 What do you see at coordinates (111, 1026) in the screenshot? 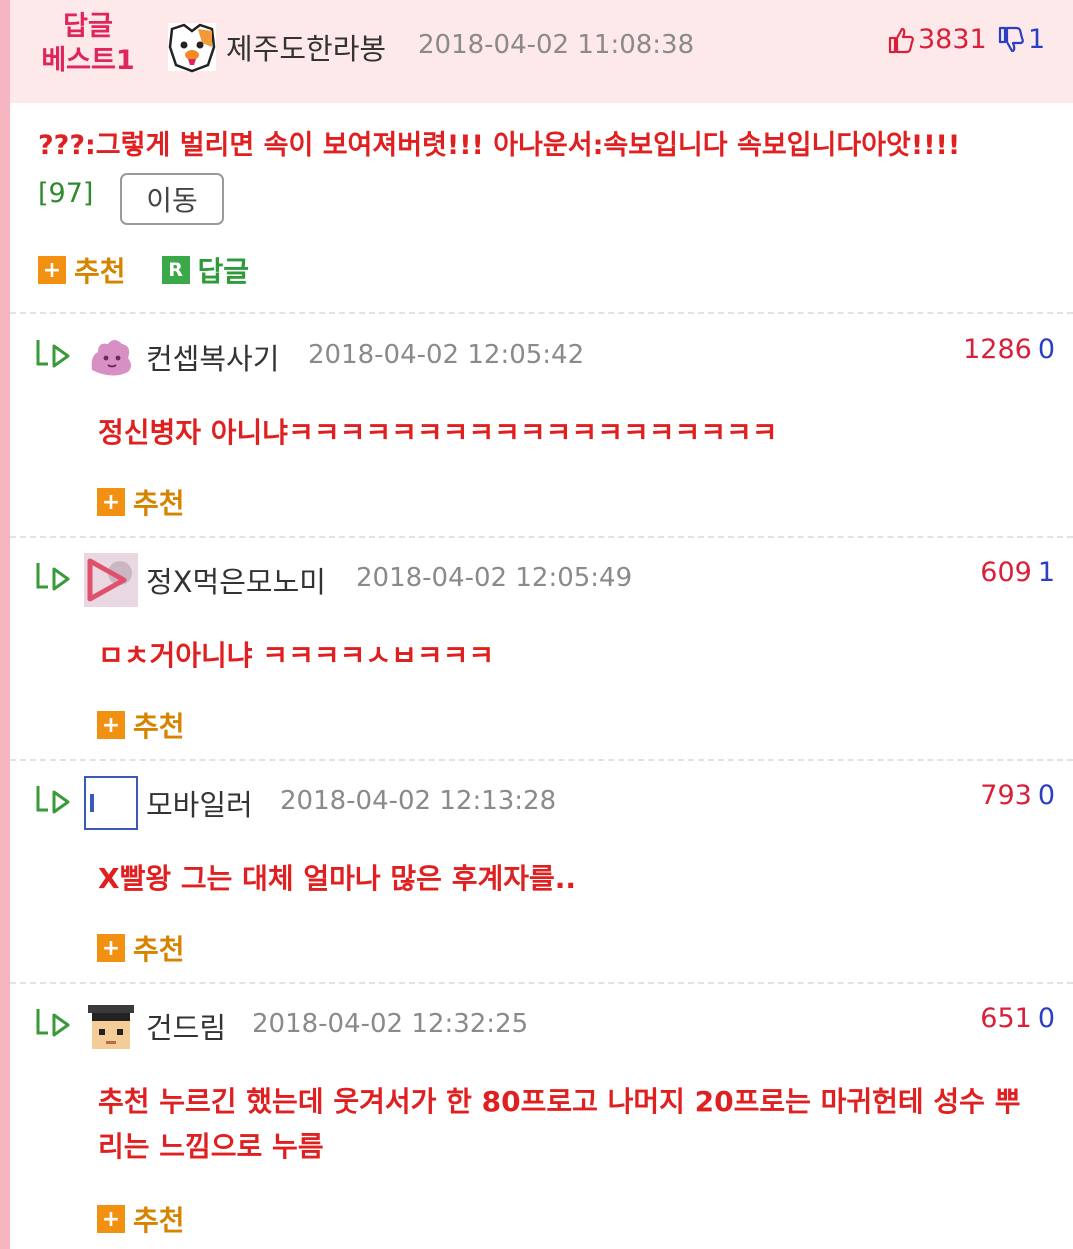
I see `pixel-person-avatar` at bounding box center [111, 1026].